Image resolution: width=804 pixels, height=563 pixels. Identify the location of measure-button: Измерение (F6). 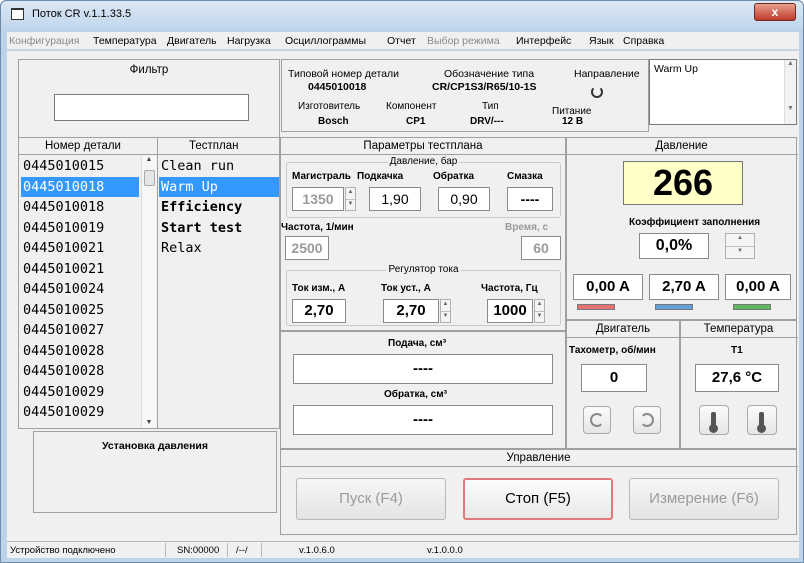
(704, 499).